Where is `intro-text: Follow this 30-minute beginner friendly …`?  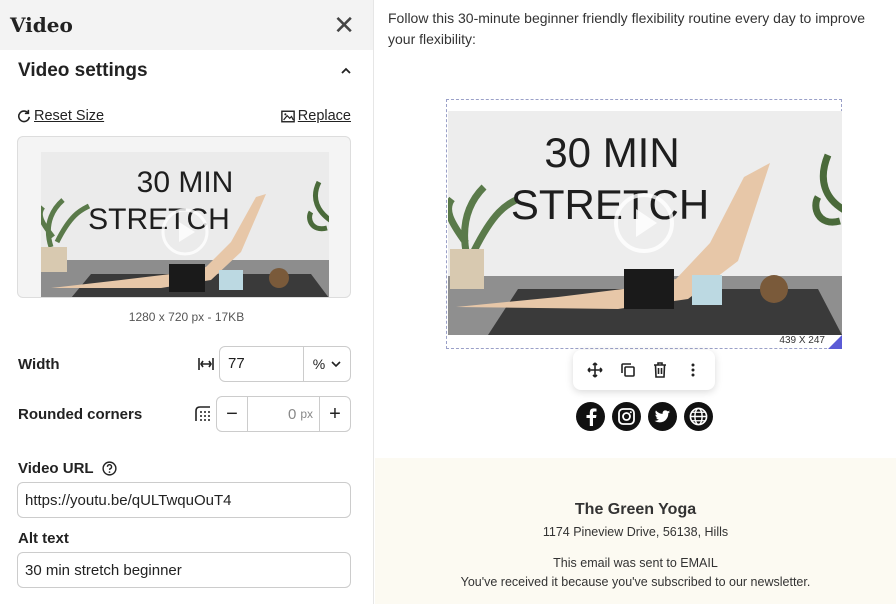
intro-text: Follow this 30-minute beginner friendly … is located at coordinates (638, 29).